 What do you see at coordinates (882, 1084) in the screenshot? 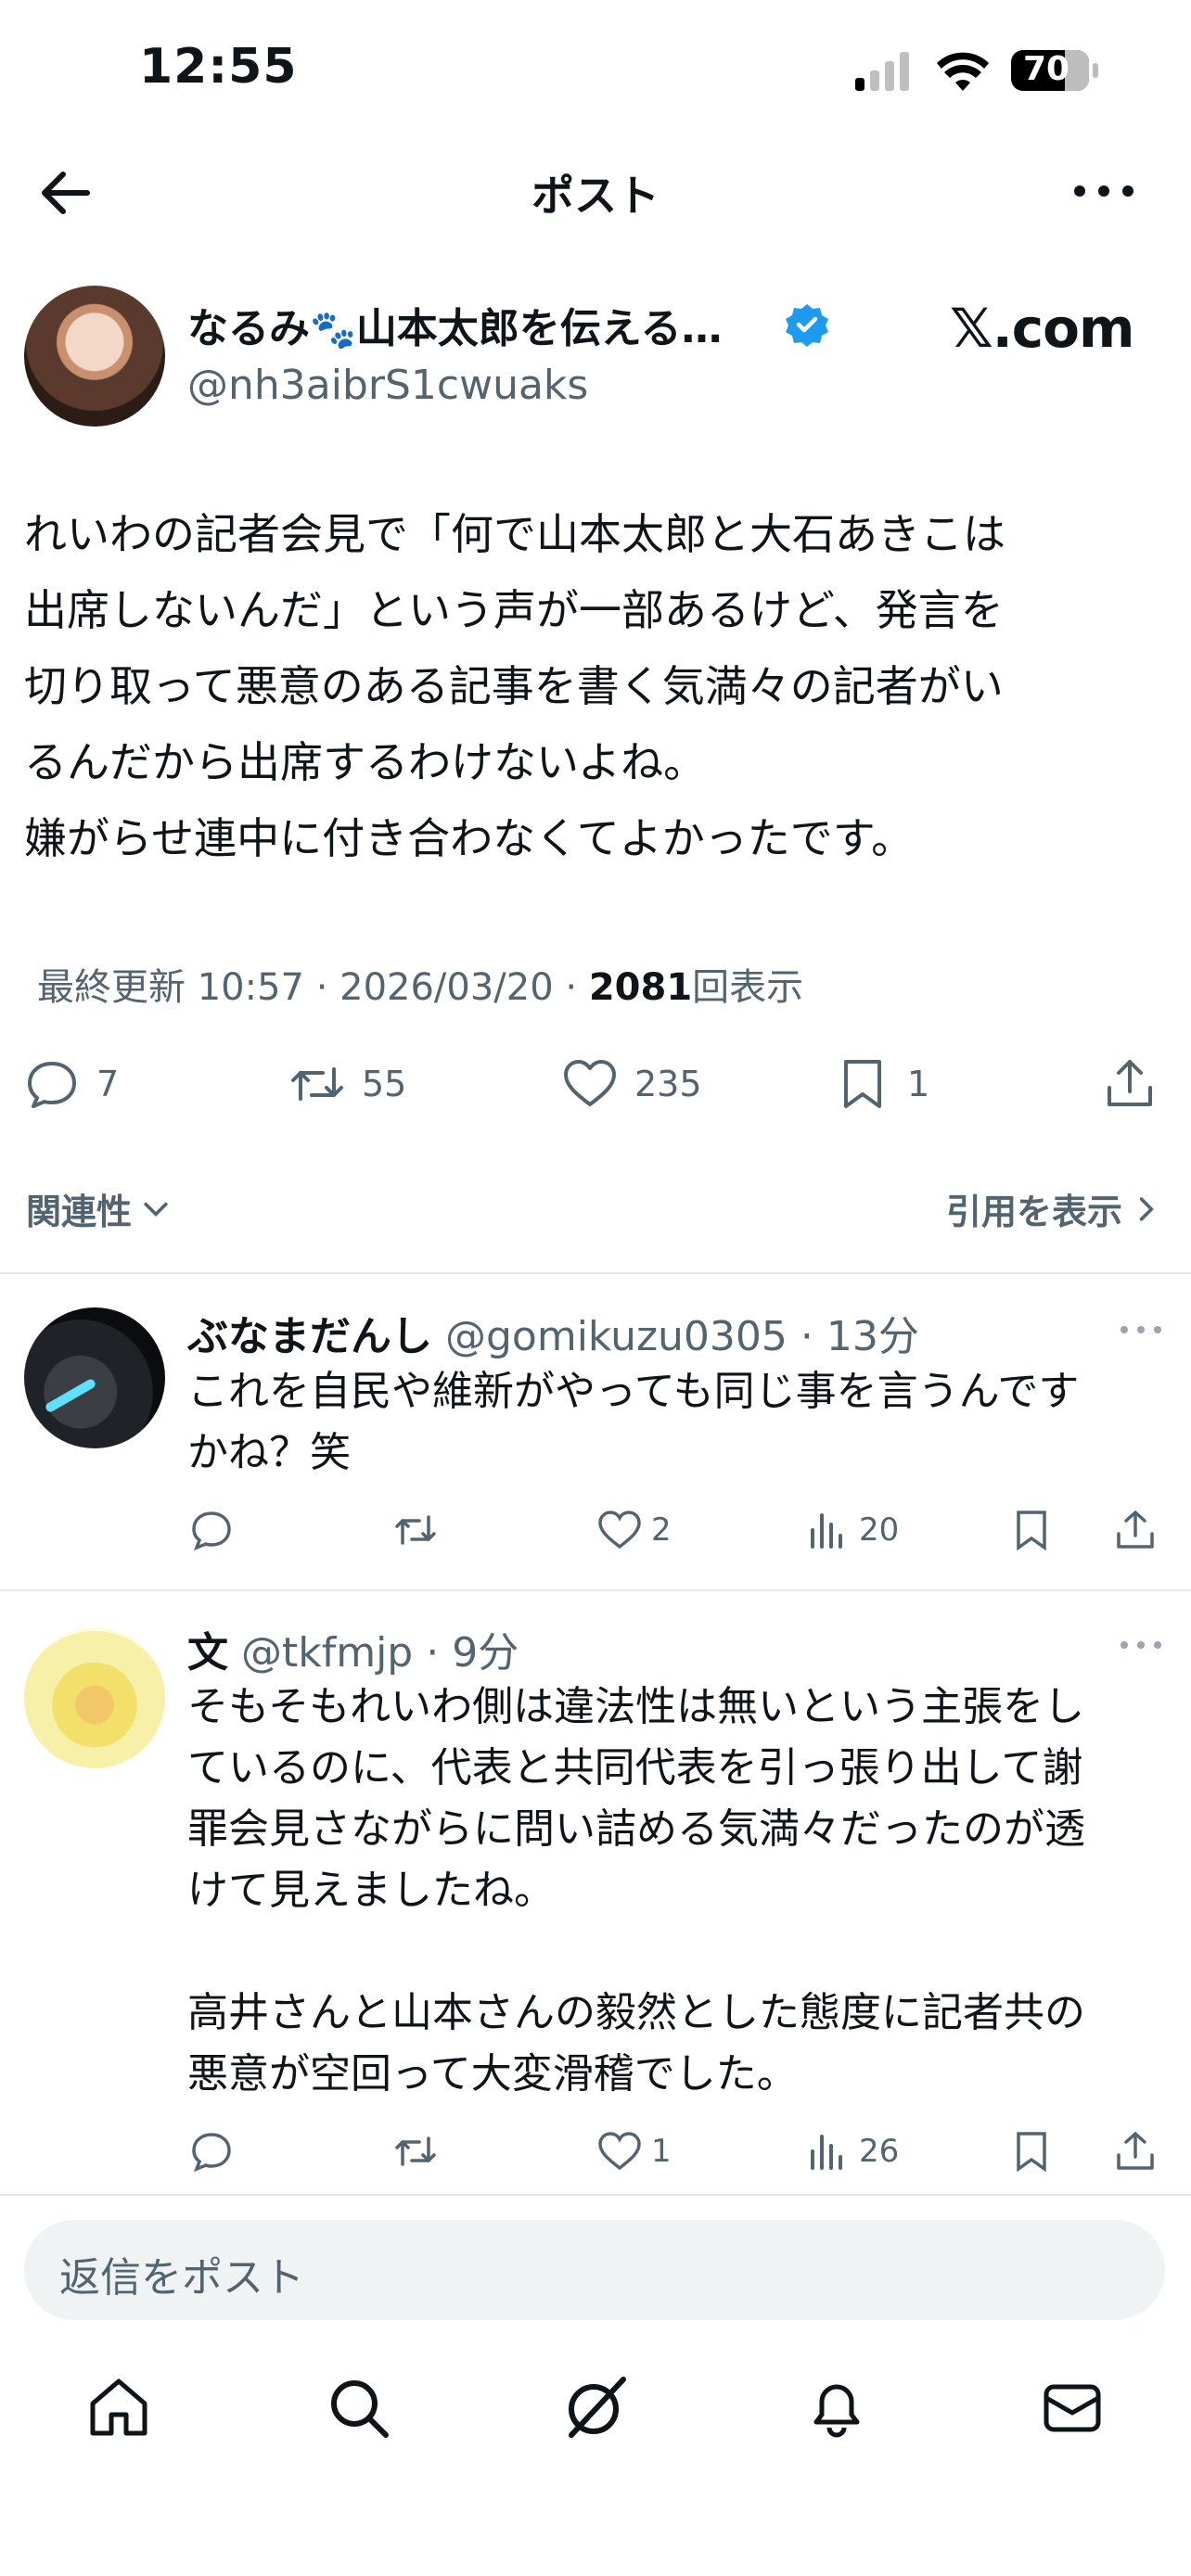
I see `bookmark-stat-button: 1` at bounding box center [882, 1084].